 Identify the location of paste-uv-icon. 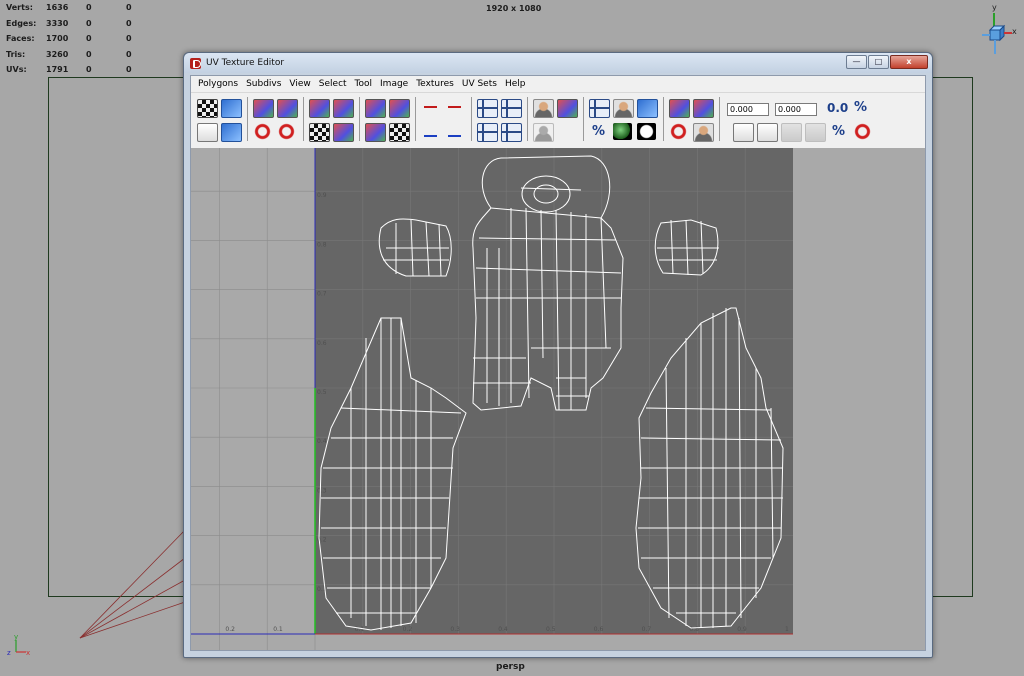
(767, 132).